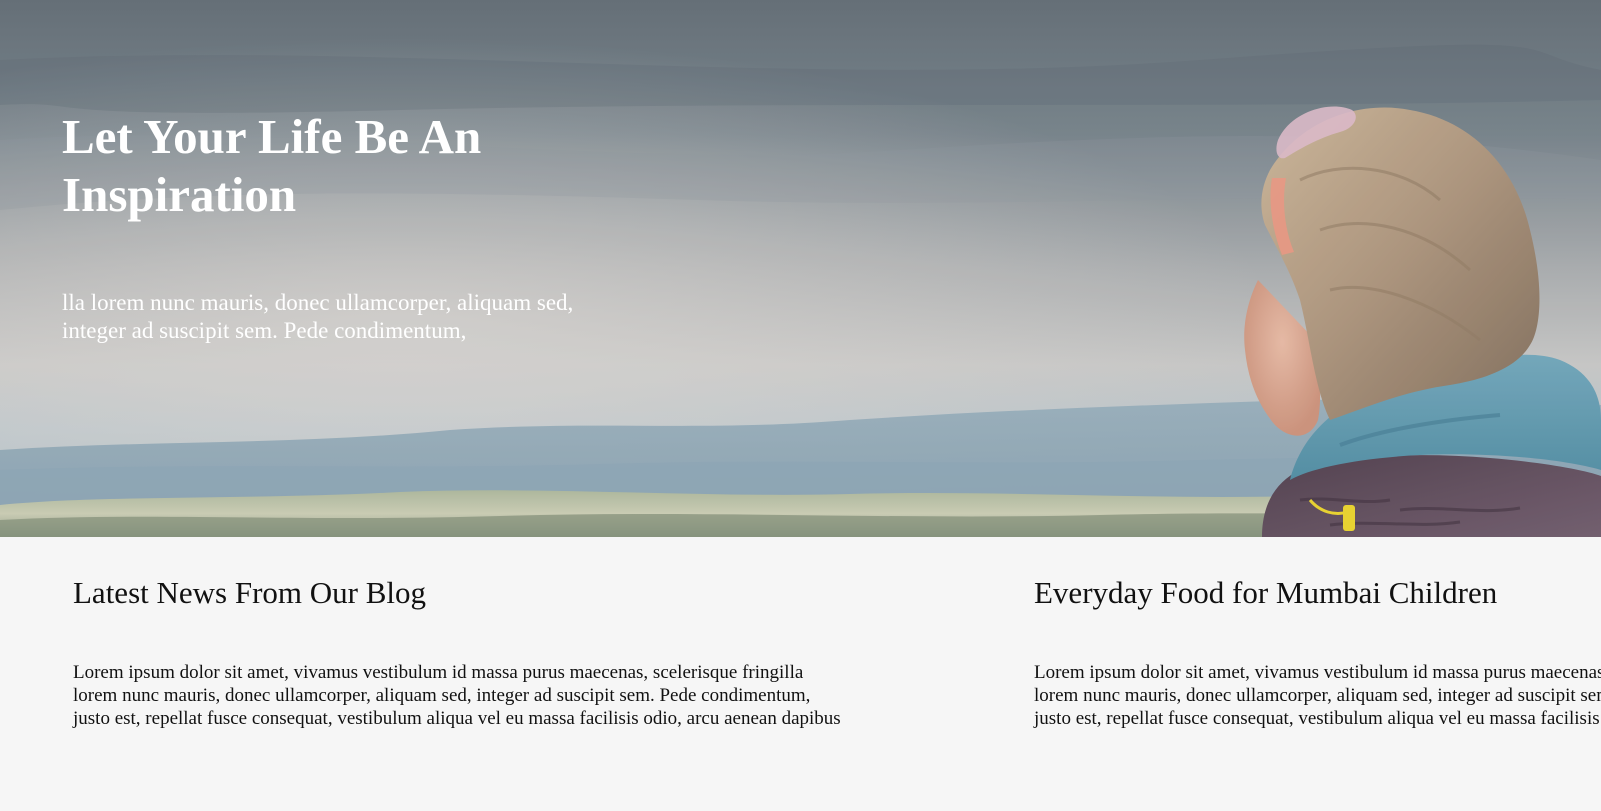 This screenshot has width=1601, height=811. I want to click on blog-post-title: Everyday Food for Mumbai Children, so click(1265, 593).